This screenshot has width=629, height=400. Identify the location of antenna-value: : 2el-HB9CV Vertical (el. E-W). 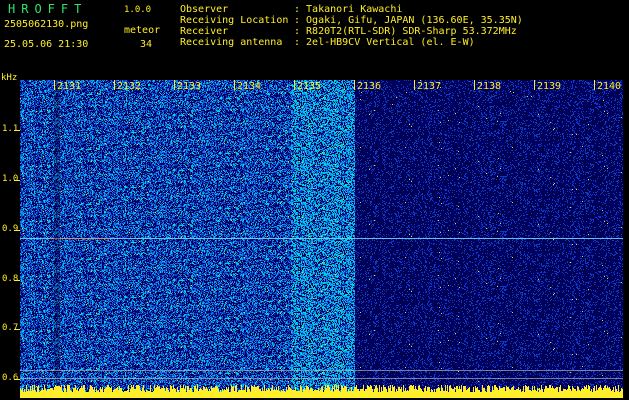
(384, 42).